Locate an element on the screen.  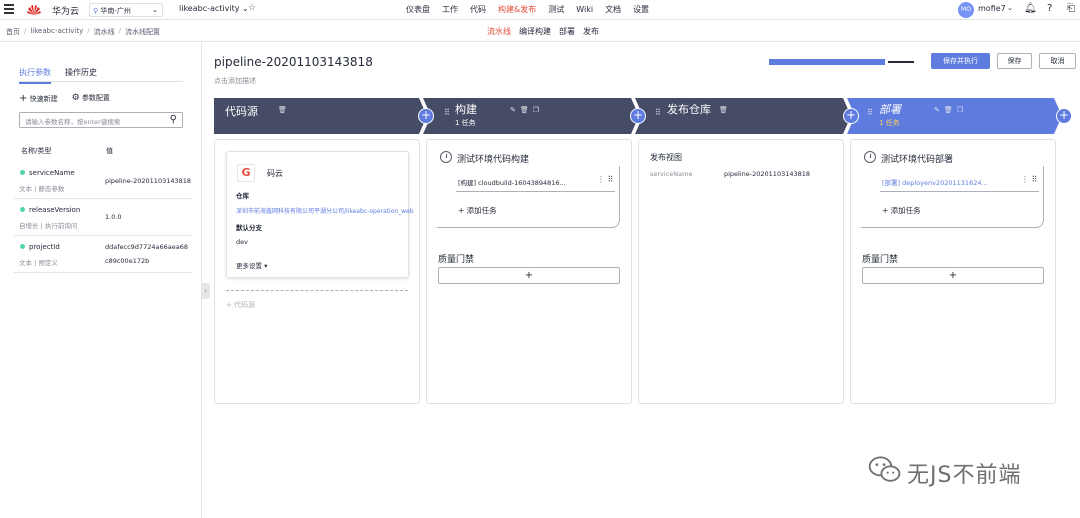
param-type: 文本 | 预定义 is located at coordinates (38, 263).